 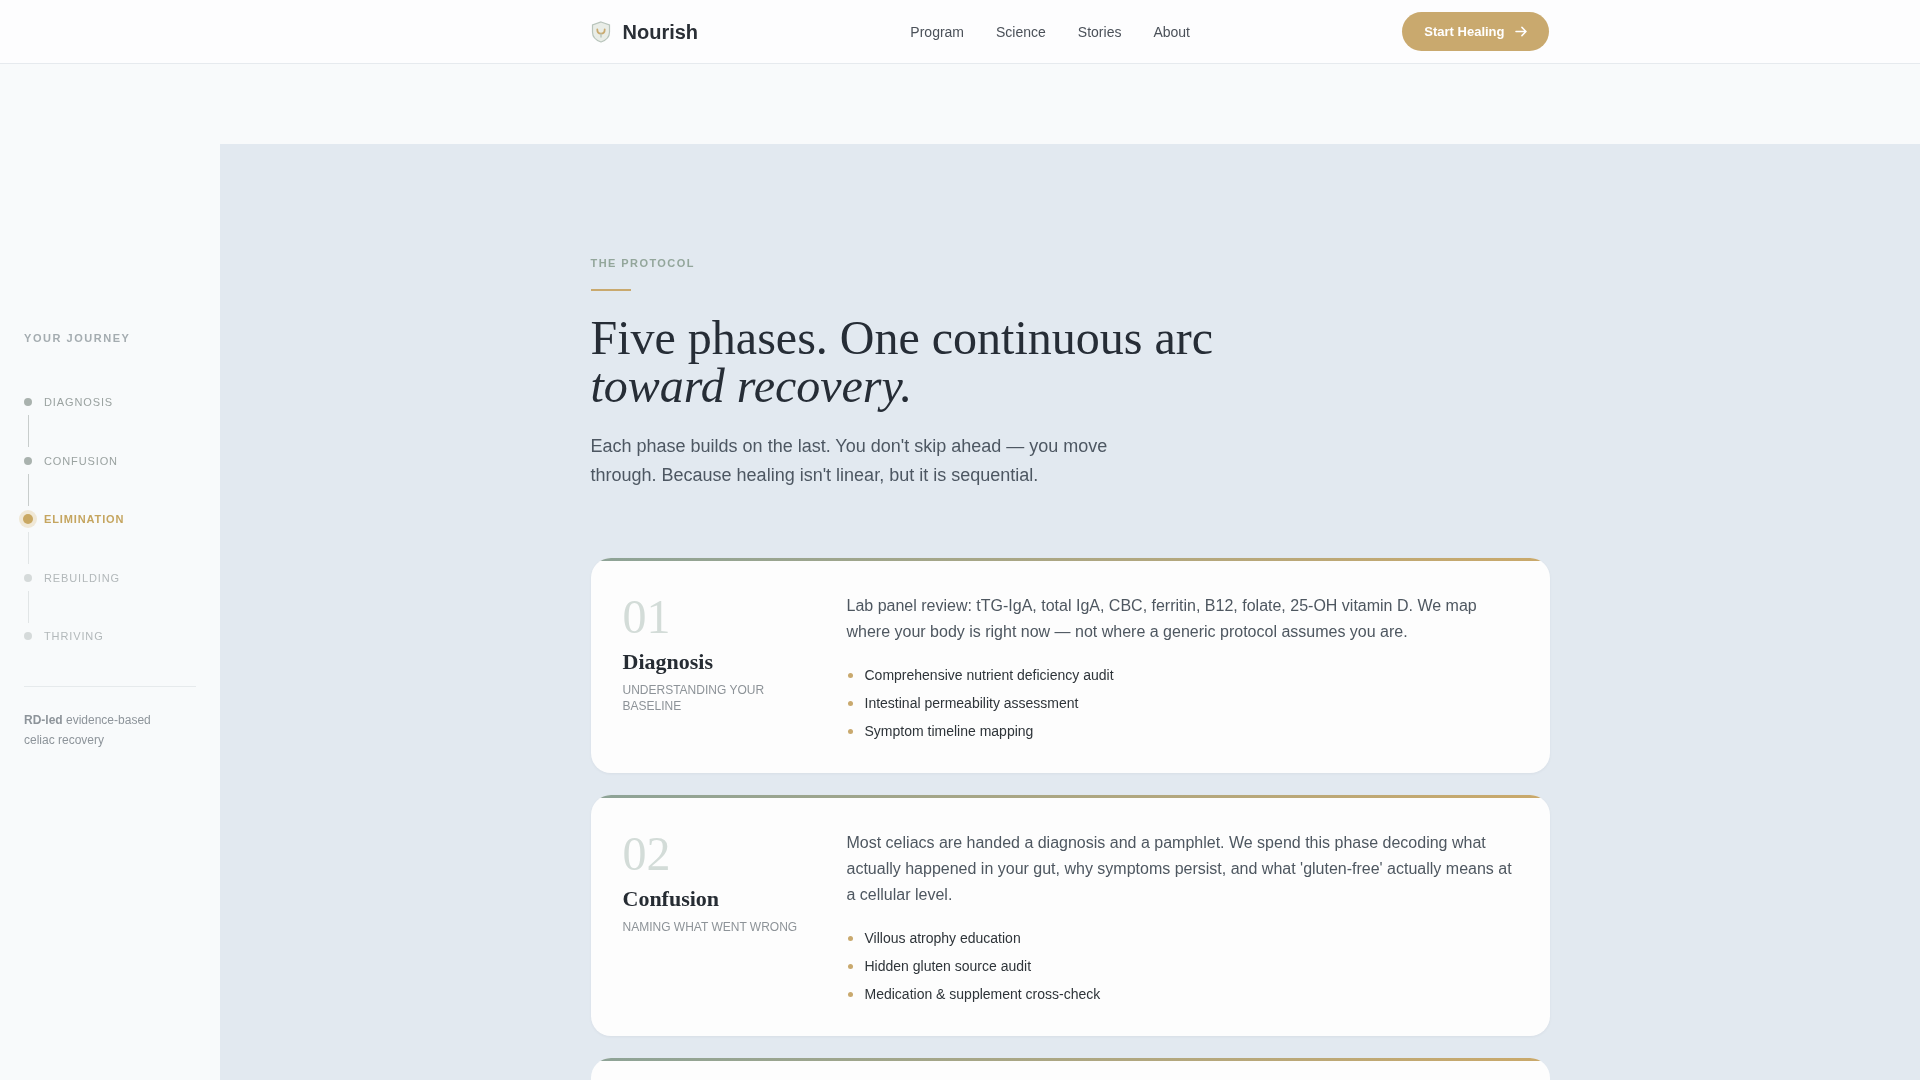 What do you see at coordinates (643, 263) in the screenshot?
I see `section-eyebrow: THE PROTOCOL` at bounding box center [643, 263].